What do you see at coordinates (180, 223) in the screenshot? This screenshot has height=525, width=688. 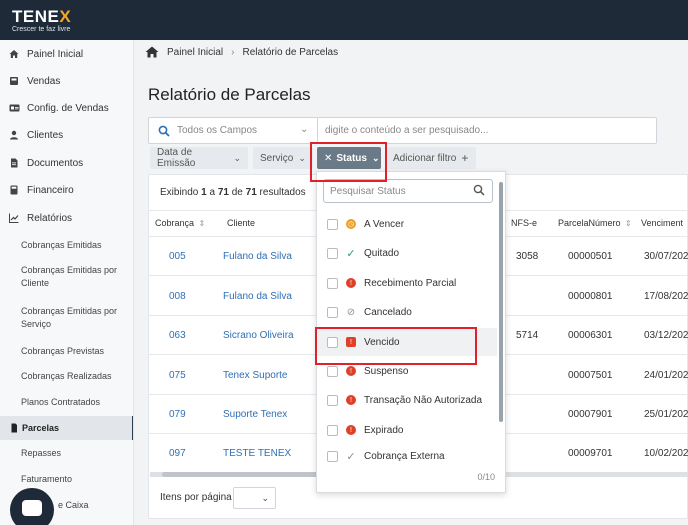 I see `column-header-cobranca: Cobrança ⇕` at bounding box center [180, 223].